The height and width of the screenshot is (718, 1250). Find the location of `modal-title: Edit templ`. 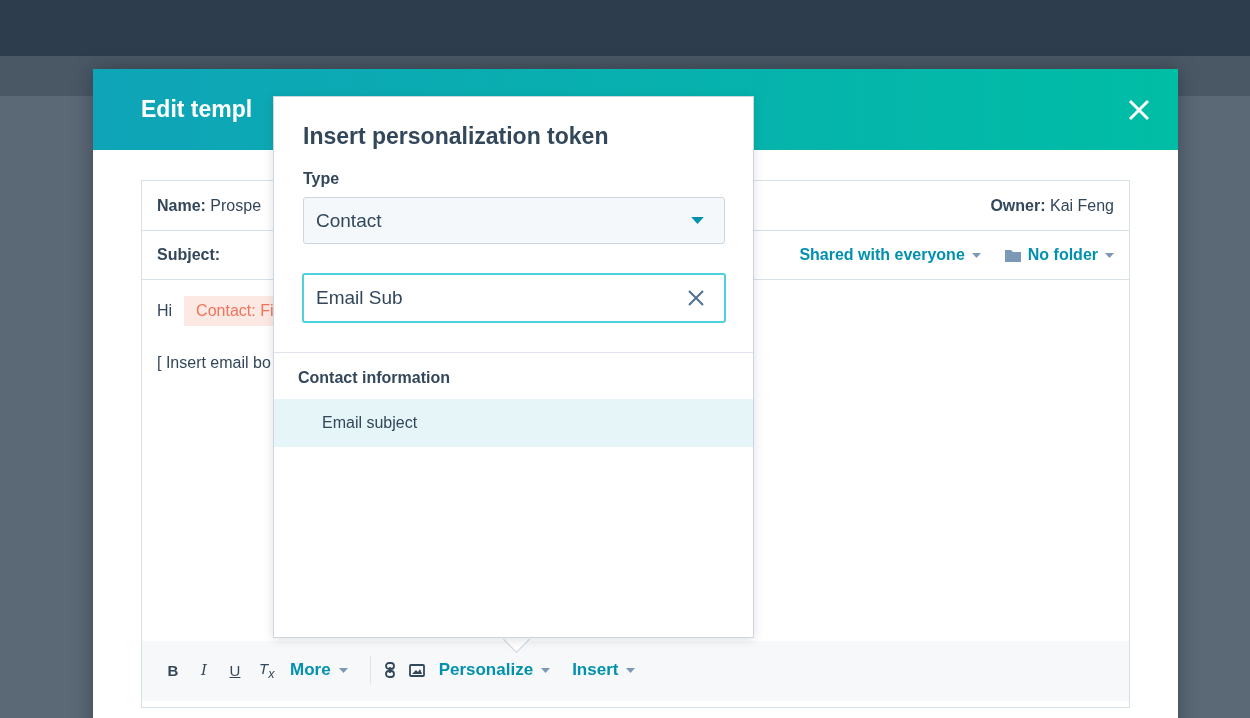

modal-title: Edit templ is located at coordinates (197, 109).